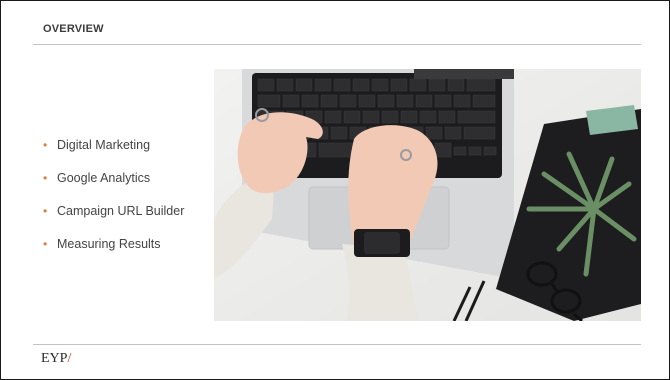  Describe the element at coordinates (113, 185) in the screenshot. I see `bullet-item: • Google Analytics` at that location.